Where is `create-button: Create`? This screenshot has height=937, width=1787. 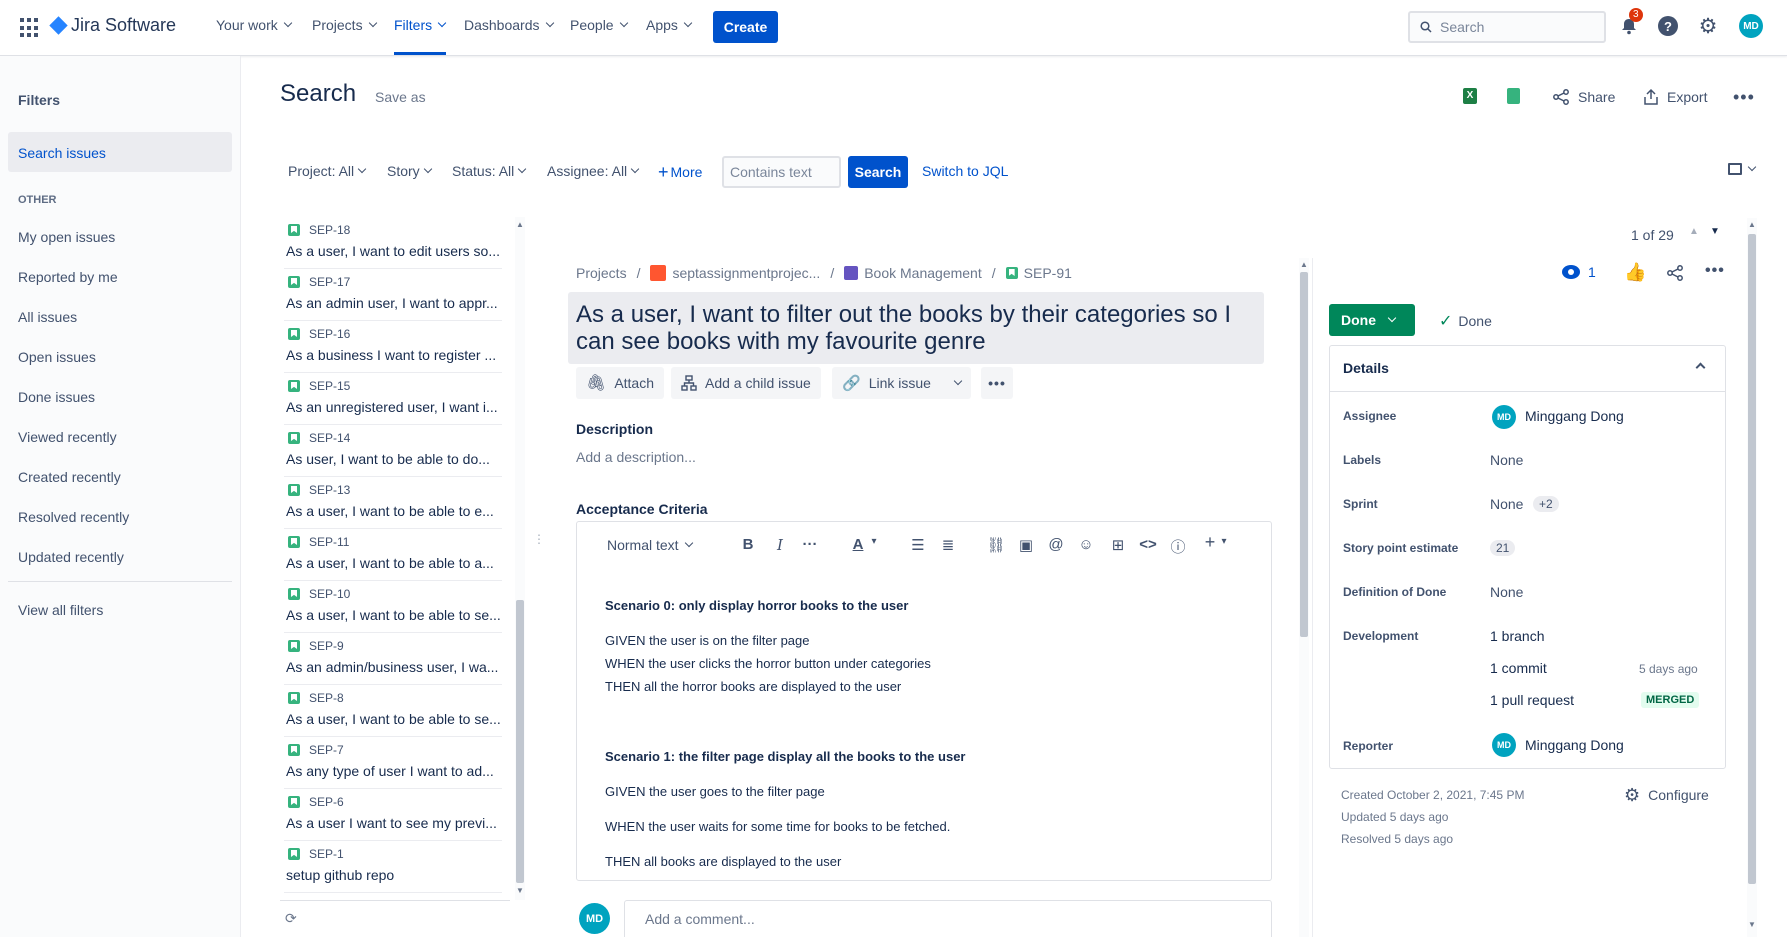 create-button: Create is located at coordinates (745, 27).